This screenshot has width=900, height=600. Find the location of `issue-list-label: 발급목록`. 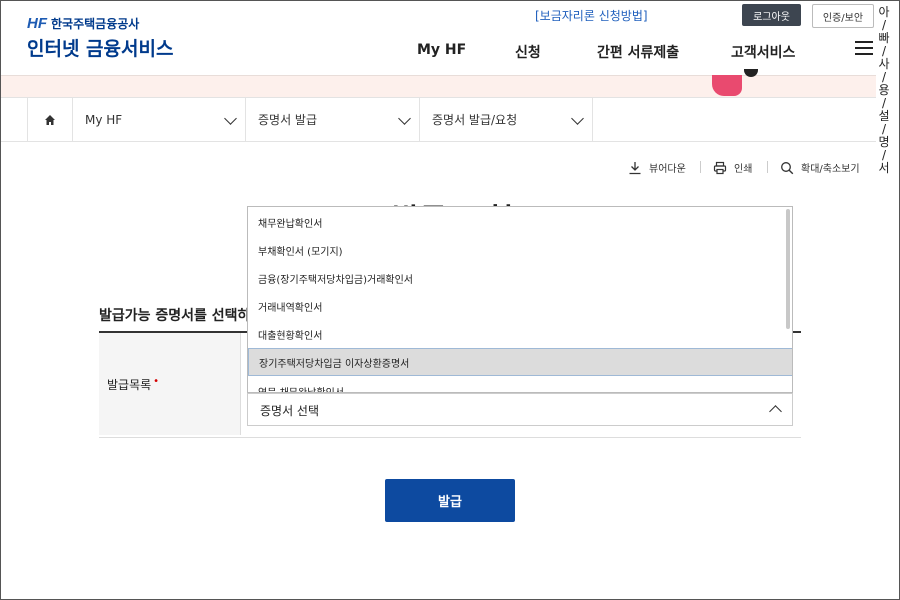

issue-list-label: 발급목록 is located at coordinates (129, 385).